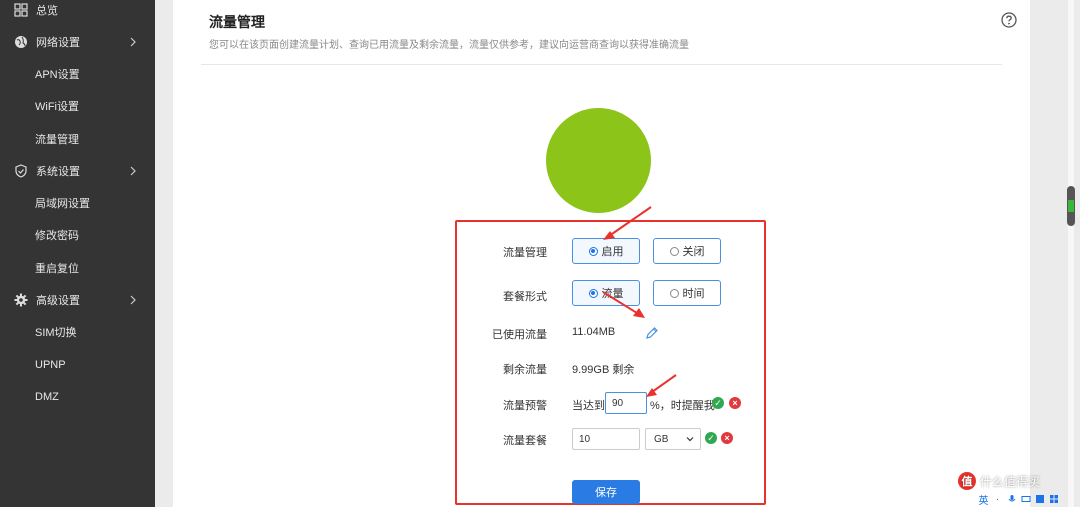 The width and height of the screenshot is (1080, 507). I want to click on watermark: 值 什么值得买, so click(999, 481).